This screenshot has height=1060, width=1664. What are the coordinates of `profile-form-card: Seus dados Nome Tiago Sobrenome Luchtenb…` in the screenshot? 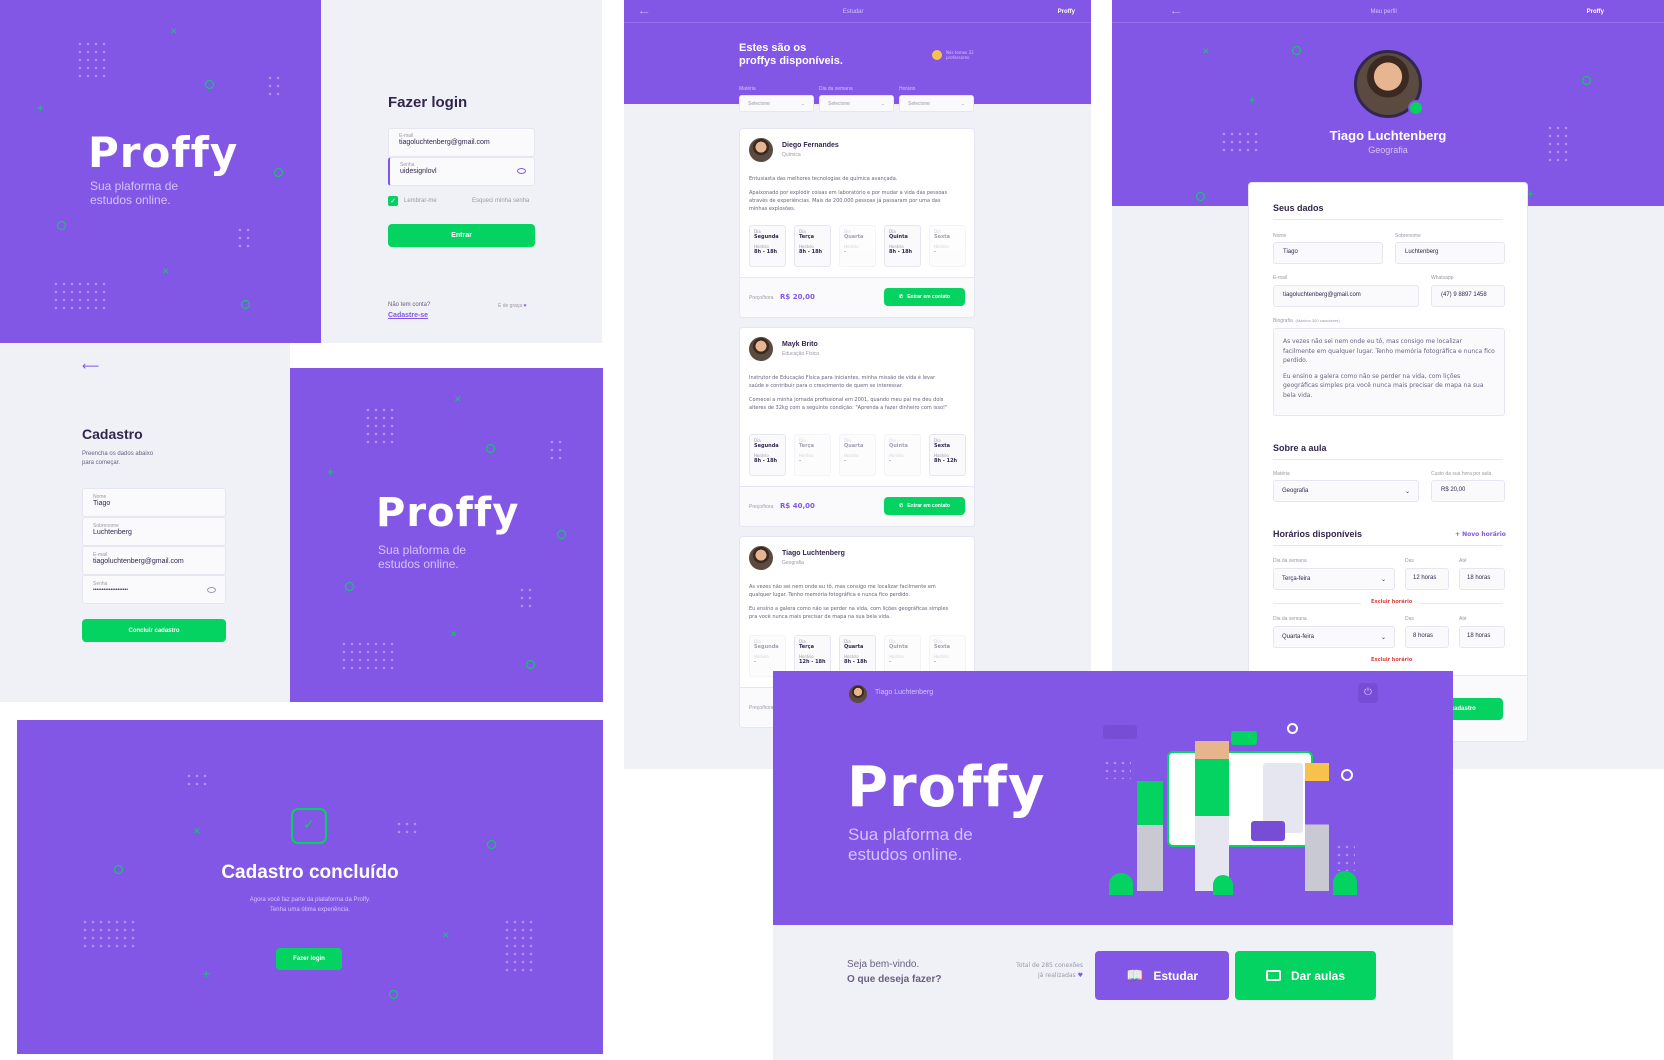 It's located at (1388, 462).